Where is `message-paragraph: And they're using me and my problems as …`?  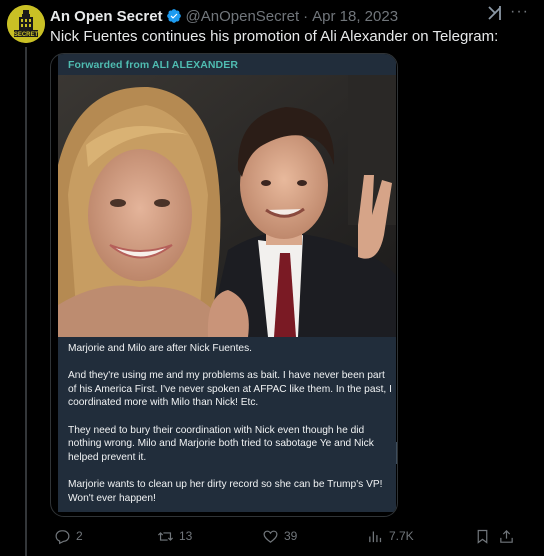 message-paragraph: And they're using me and my problems as … is located at coordinates (230, 389).